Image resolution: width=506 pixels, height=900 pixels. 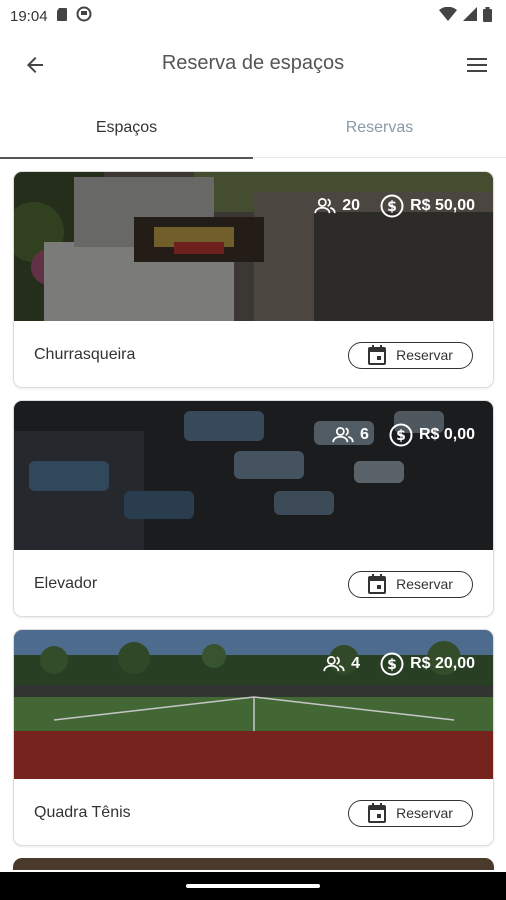 I want to click on space-name: Quadra Tênis, so click(x=82, y=812).